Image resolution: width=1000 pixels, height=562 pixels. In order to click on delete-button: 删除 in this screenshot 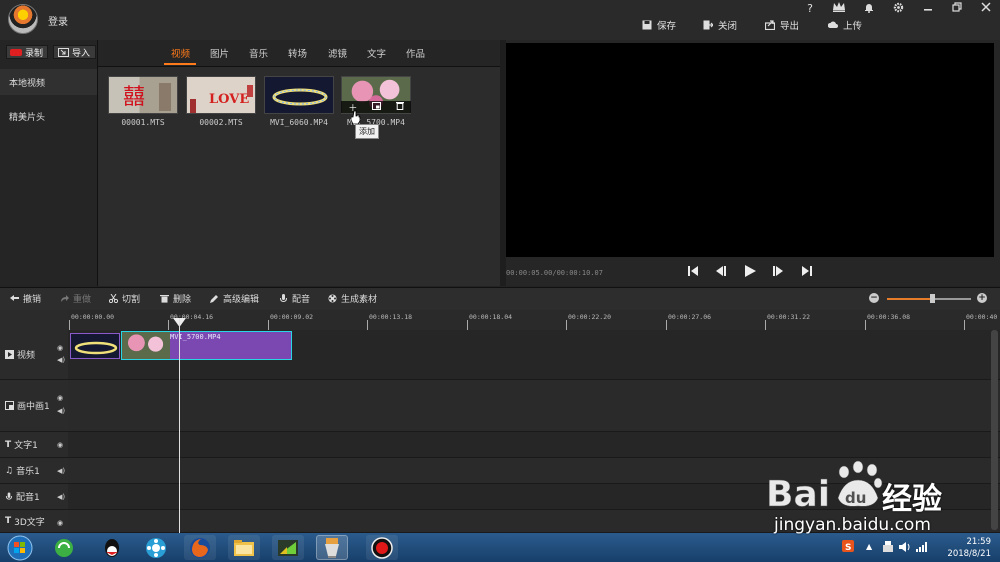, I will do `click(175, 298)`.